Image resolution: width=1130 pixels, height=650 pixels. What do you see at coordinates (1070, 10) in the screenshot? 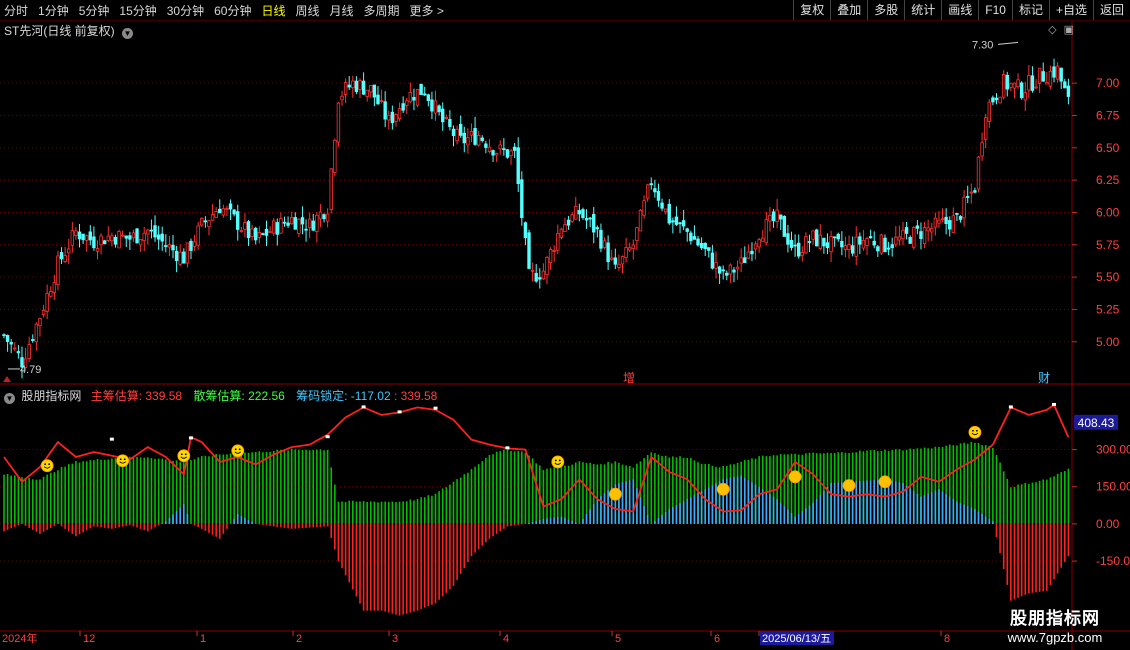
I see `menu-button: +自选` at bounding box center [1070, 10].